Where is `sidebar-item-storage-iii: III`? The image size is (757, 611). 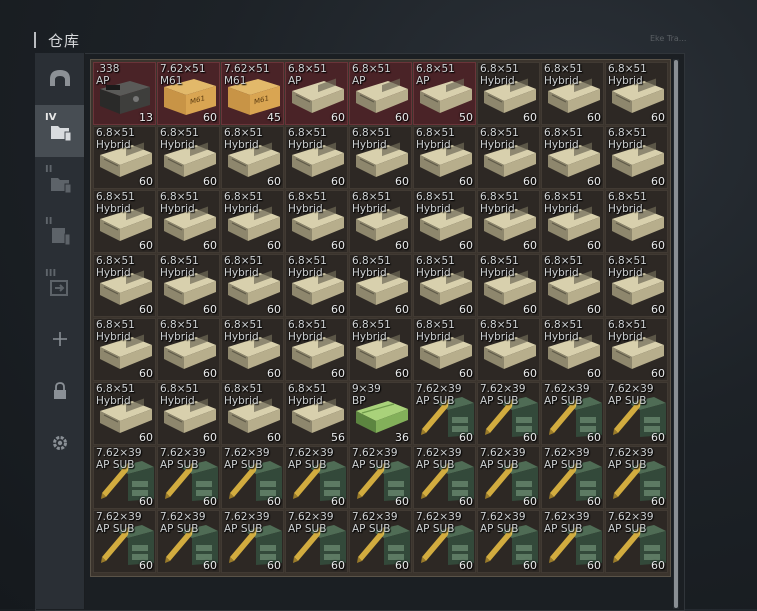
sidebar-item-storage-iii: III is located at coordinates (59, 287).